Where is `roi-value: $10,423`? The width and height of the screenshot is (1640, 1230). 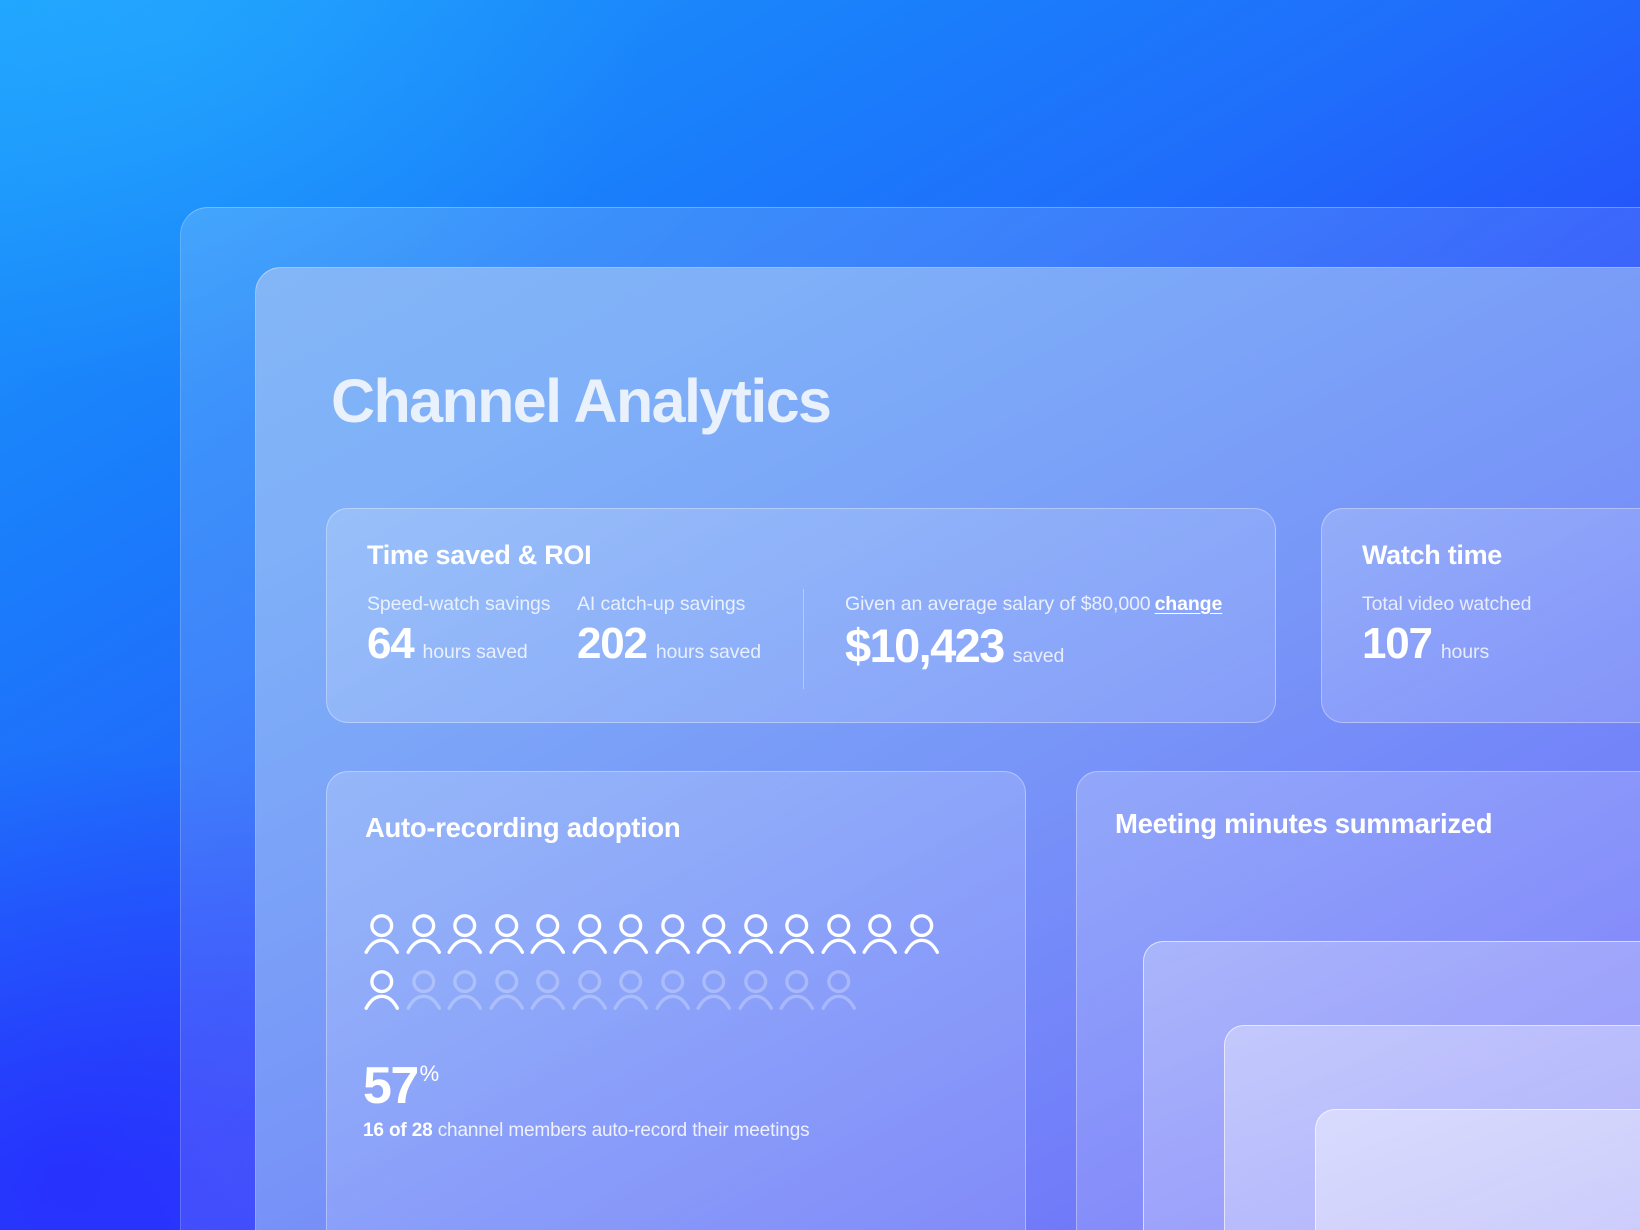
roi-value: $10,423 is located at coordinates (925, 645).